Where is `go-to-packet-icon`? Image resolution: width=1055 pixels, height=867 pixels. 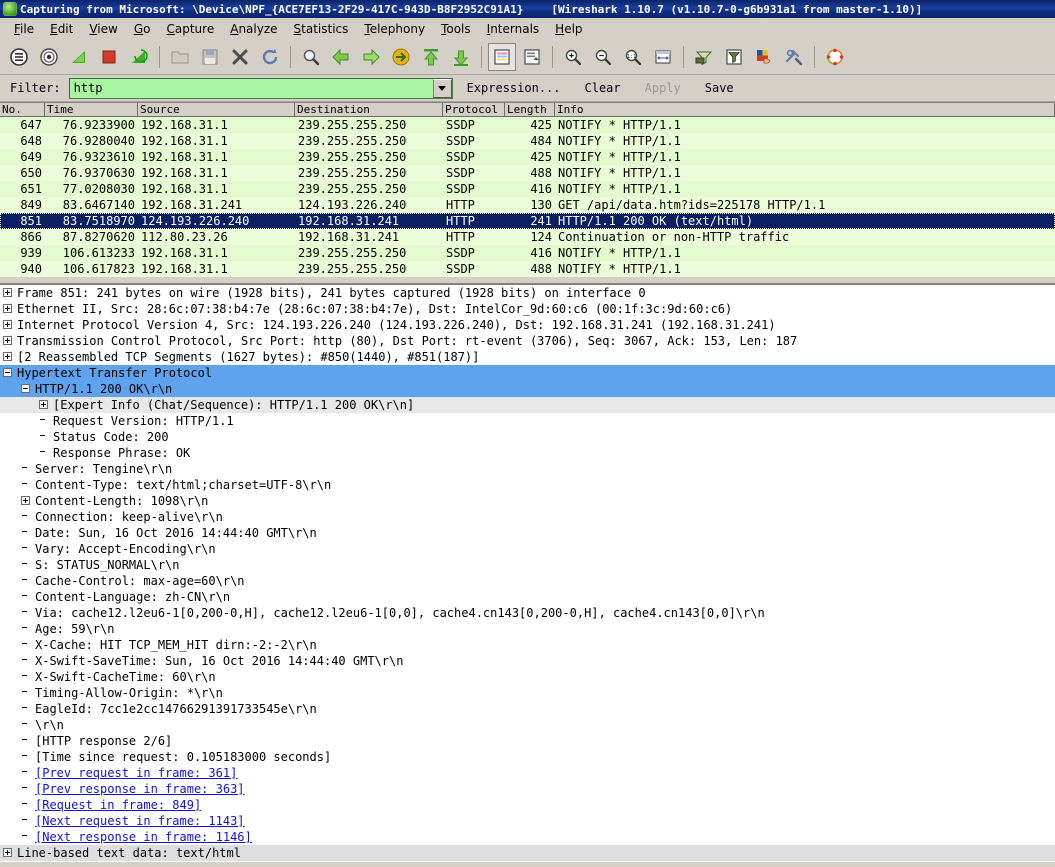
go-to-packet-icon is located at coordinates (401, 57).